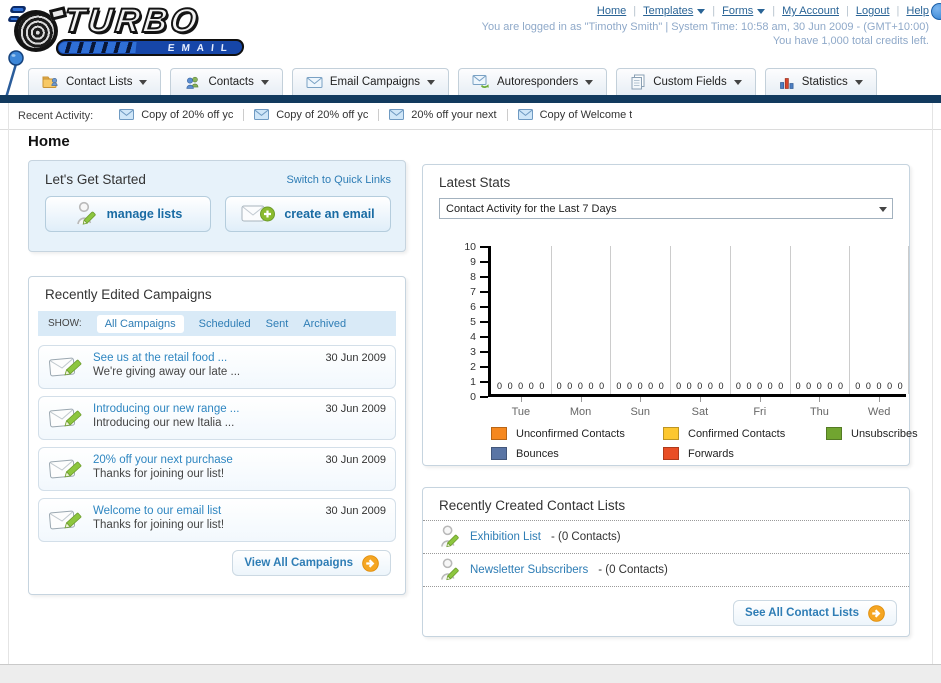 This screenshot has height=683, width=941. What do you see at coordinates (150, 47) in the screenshot?
I see `logo-subtitle-bar: EMAIL` at bounding box center [150, 47].